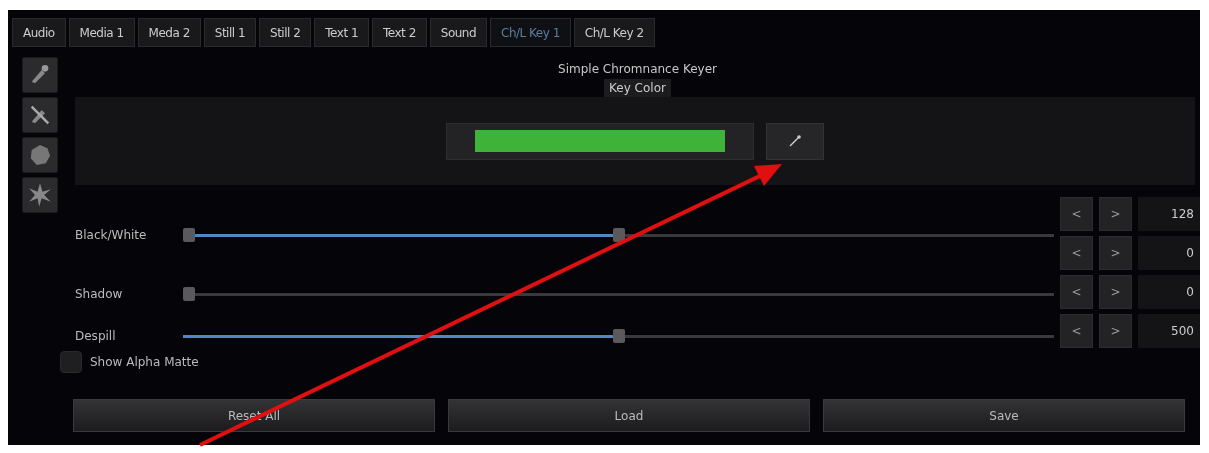 The height and width of the screenshot is (453, 1209). Describe the element at coordinates (230, 32) in the screenshot. I see `tab: Still 1` at that location.